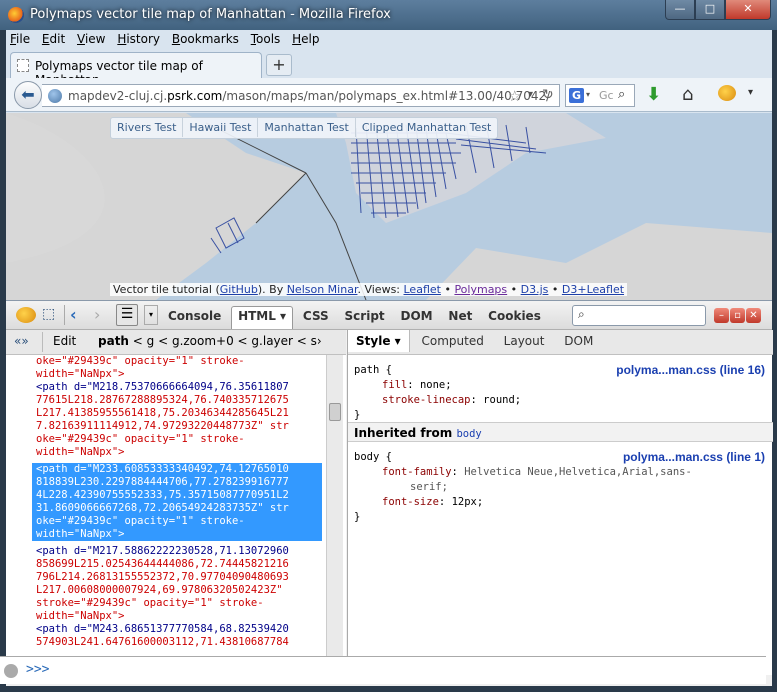 The height and width of the screenshot is (692, 777). What do you see at coordinates (576, 95) in the screenshot?
I see `google-icon: G` at bounding box center [576, 95].